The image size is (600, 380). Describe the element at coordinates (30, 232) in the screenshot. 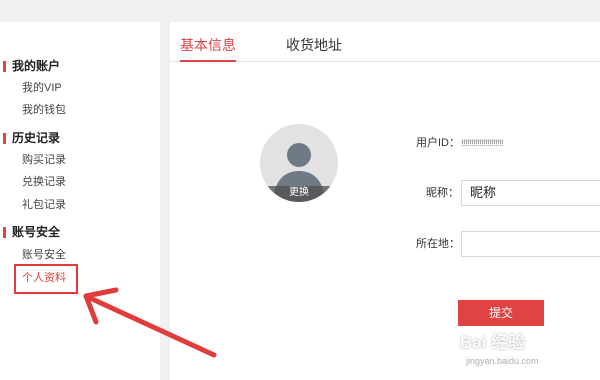

I see `sidebar-group-security: 账号安全` at that location.